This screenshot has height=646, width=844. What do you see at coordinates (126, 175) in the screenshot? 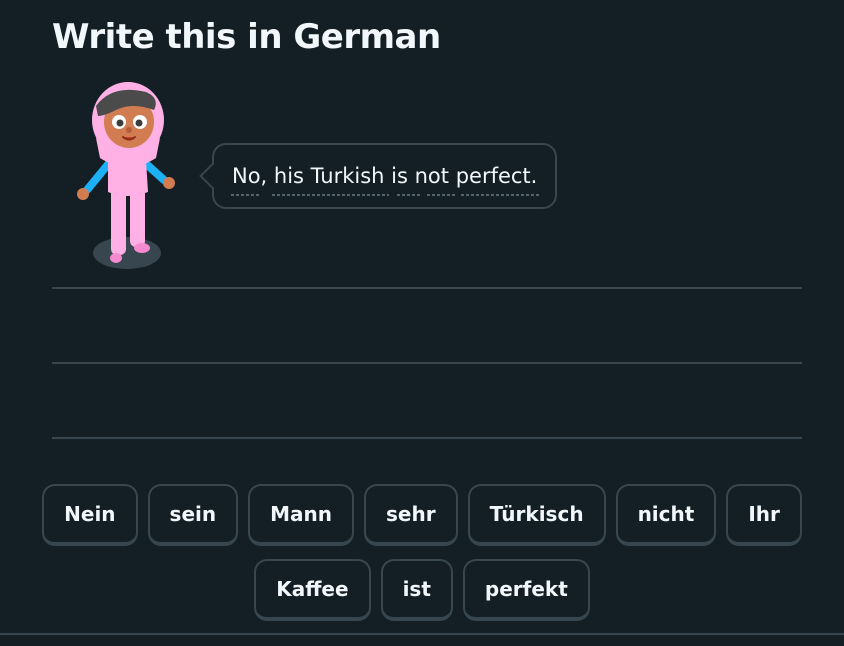
I see `character-icon` at bounding box center [126, 175].